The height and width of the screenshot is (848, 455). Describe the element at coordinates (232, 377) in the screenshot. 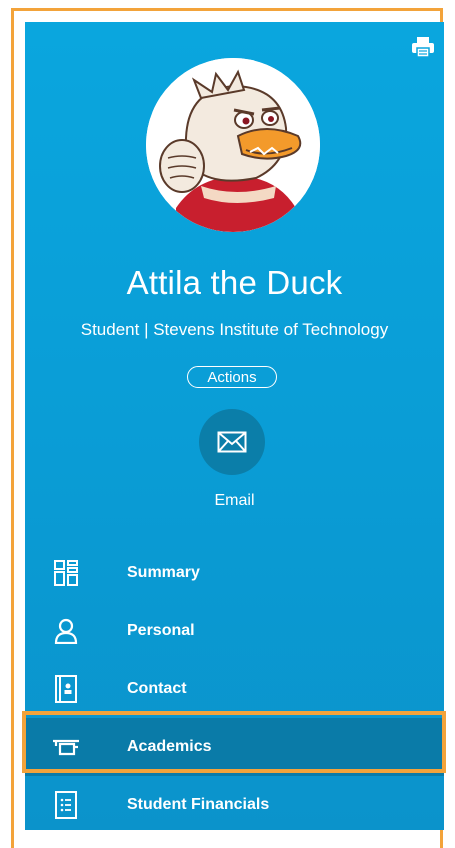

I see `actions-button: Actions` at that location.